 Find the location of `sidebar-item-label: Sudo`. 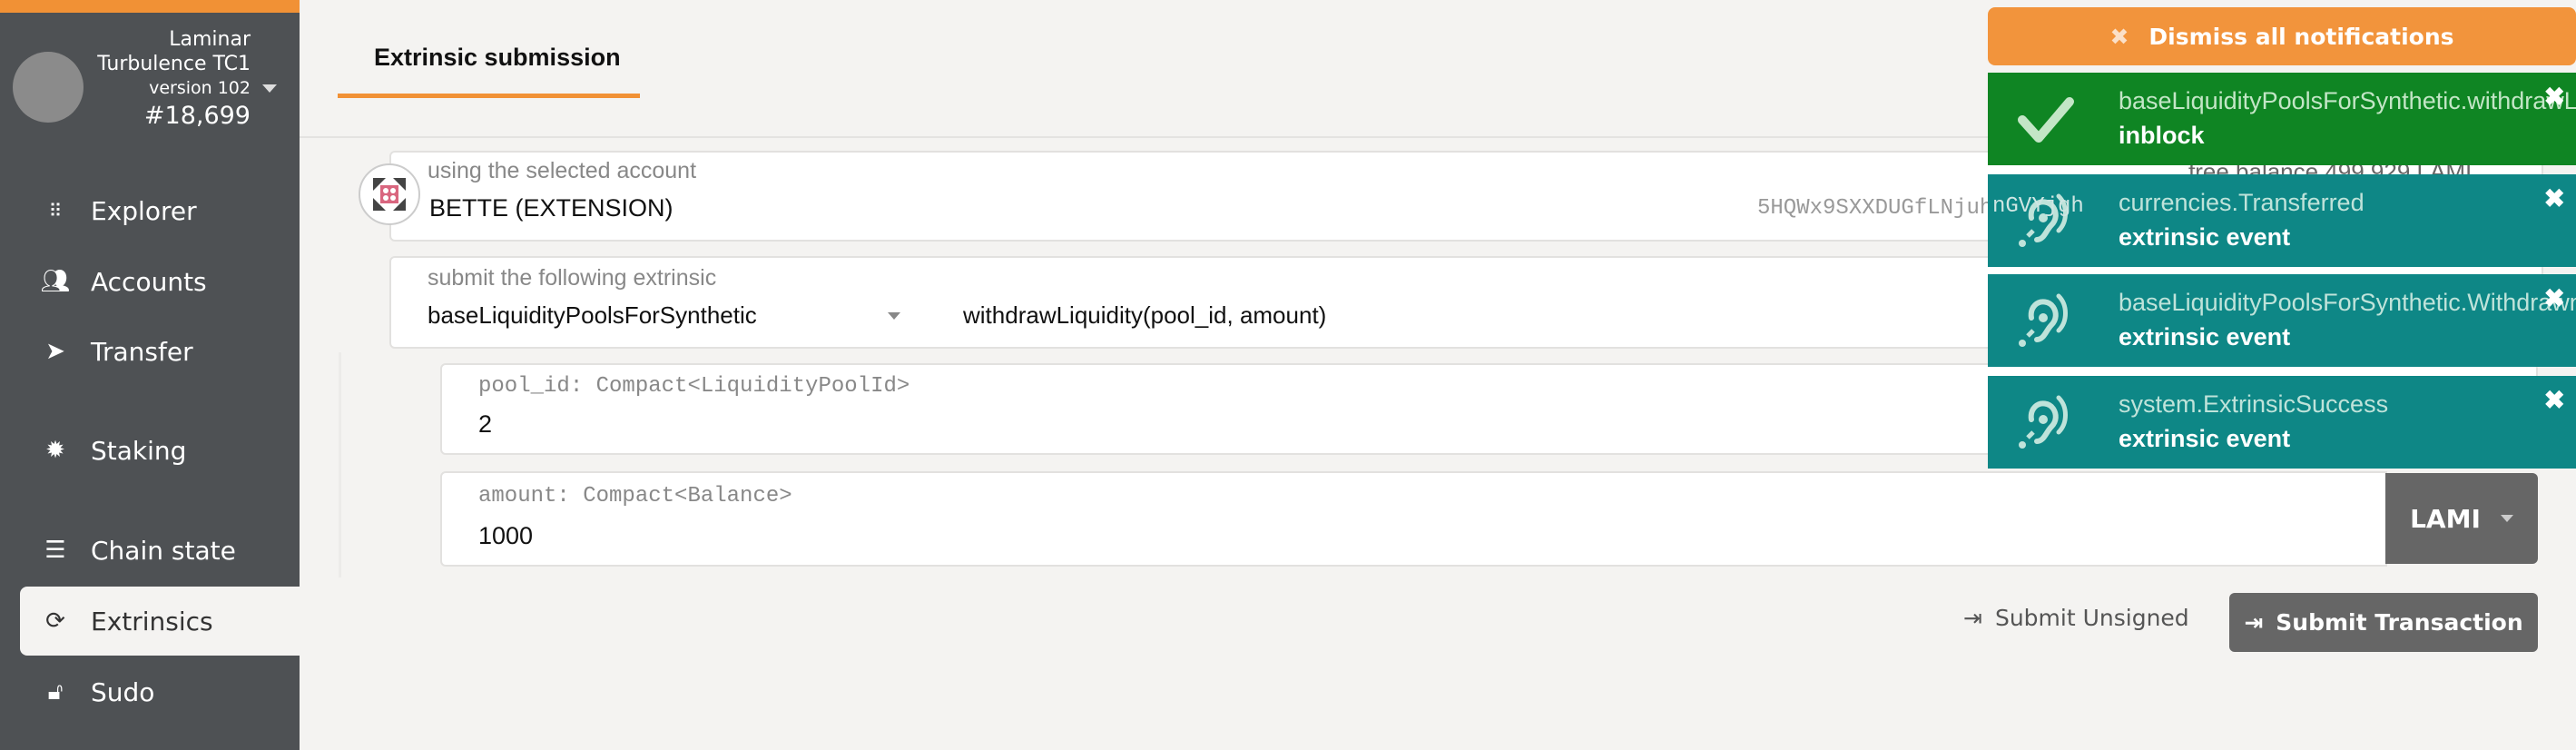

sidebar-item-label: Sudo is located at coordinates (123, 691).